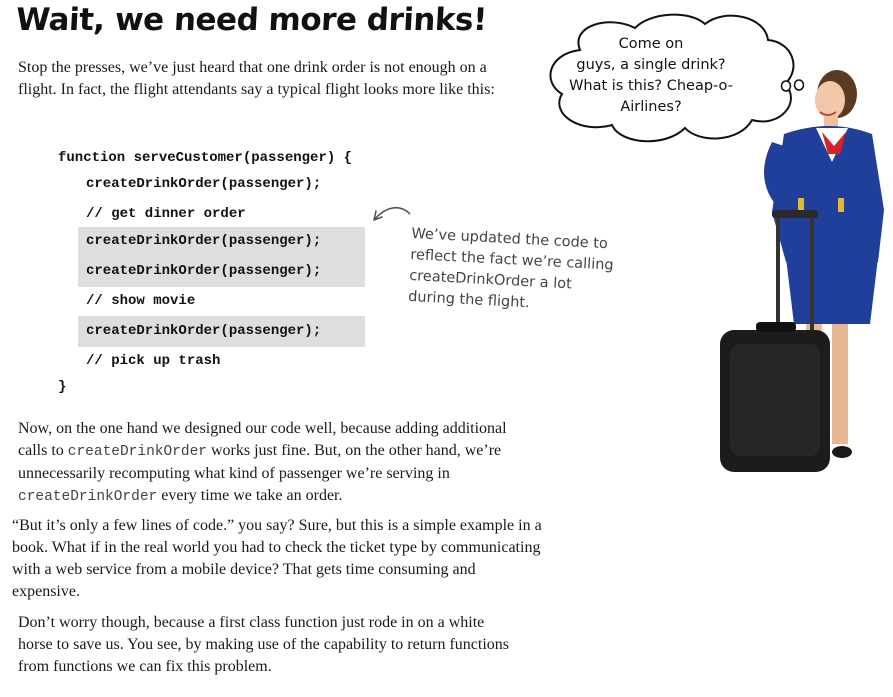 This screenshot has width=893, height=697. Describe the element at coordinates (251, 20) in the screenshot. I see `page-title: Wait, we need more drinks!` at that location.